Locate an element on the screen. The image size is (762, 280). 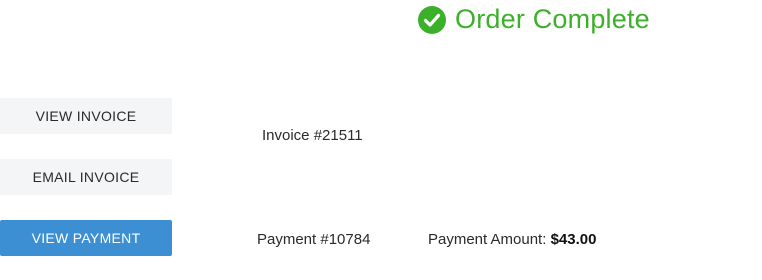
payment-amount: Payment Amount: $43.00 is located at coordinates (512, 239).